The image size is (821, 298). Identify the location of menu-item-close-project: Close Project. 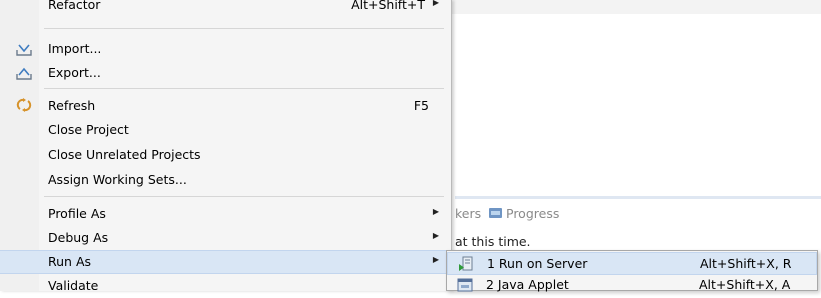
(225, 130).